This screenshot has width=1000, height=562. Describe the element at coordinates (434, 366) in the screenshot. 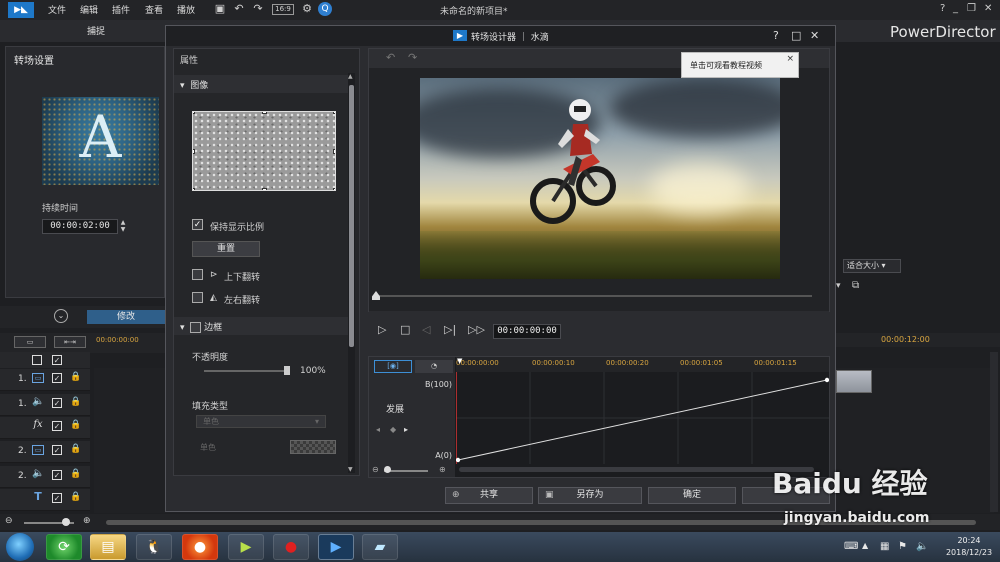

I see `keyframe-tab-2: ◔` at that location.